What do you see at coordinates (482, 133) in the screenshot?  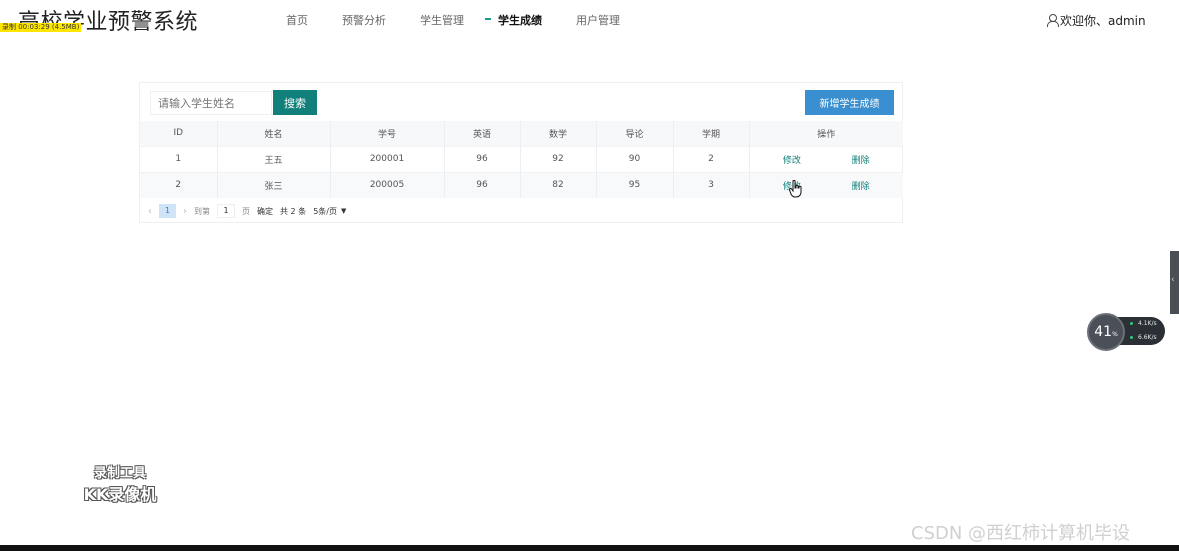 I see `col-english: 英语` at bounding box center [482, 133].